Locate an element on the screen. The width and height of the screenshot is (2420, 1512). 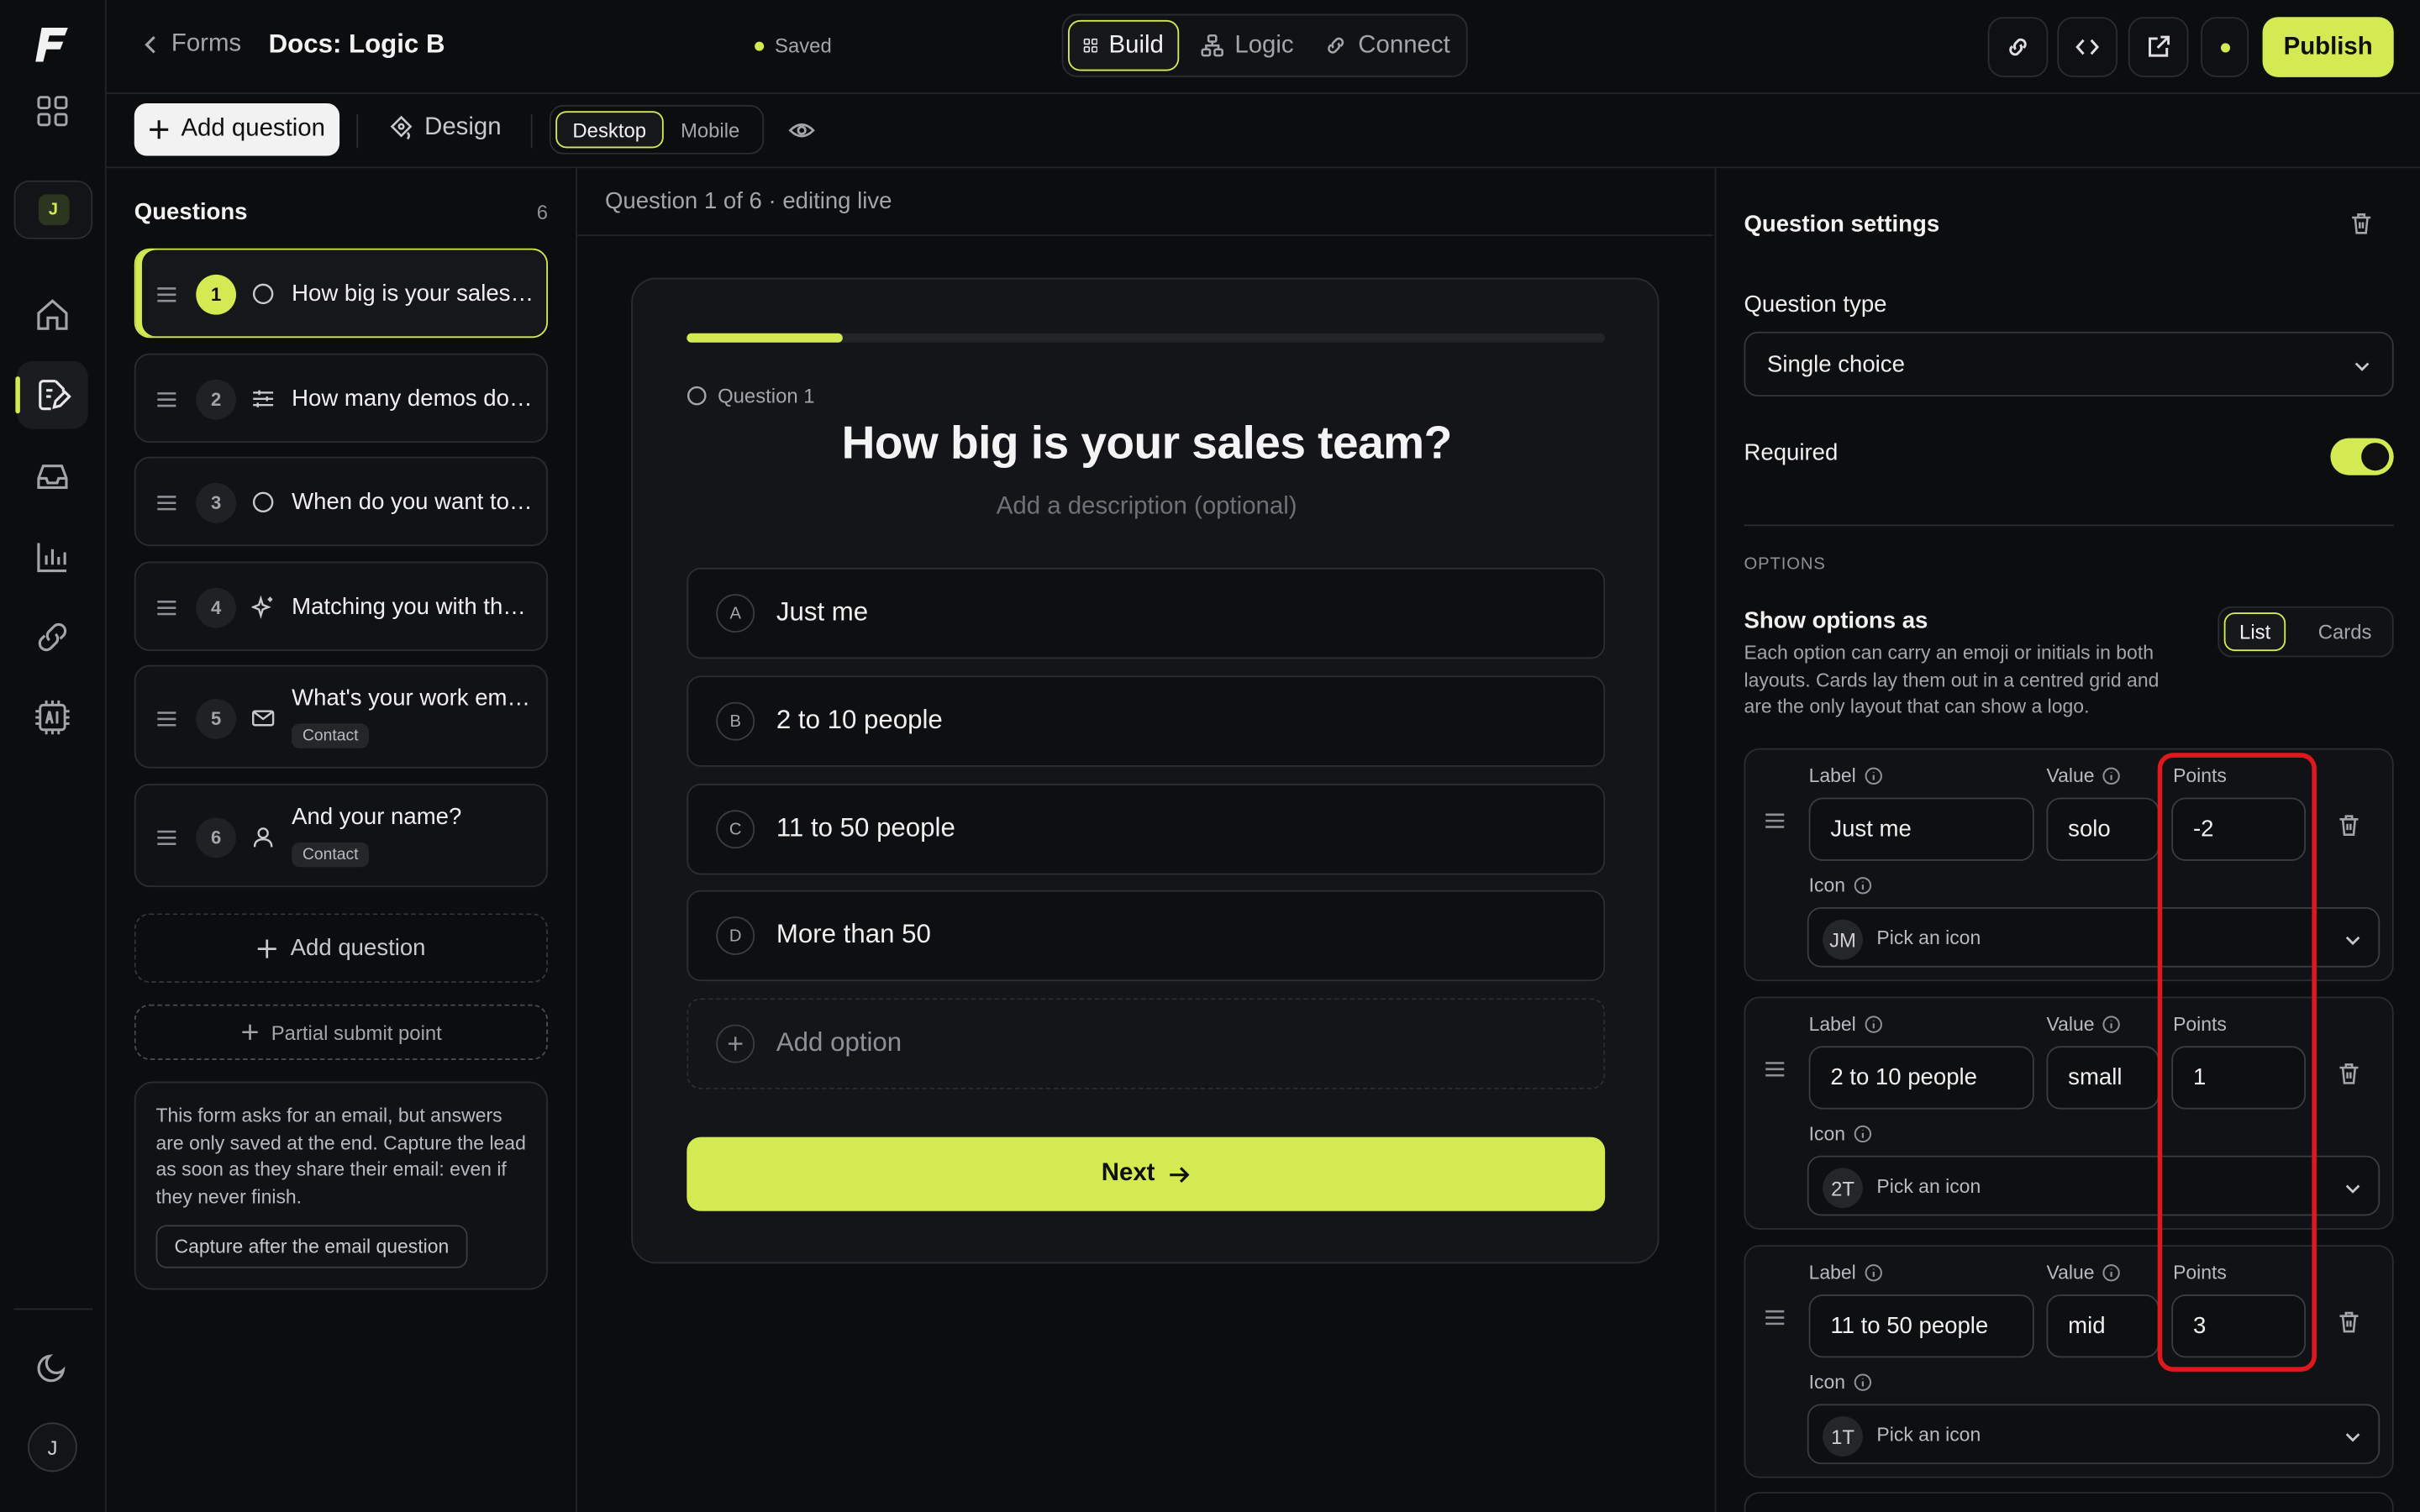
doc-title: Docs: Logic B is located at coordinates (357, 44).